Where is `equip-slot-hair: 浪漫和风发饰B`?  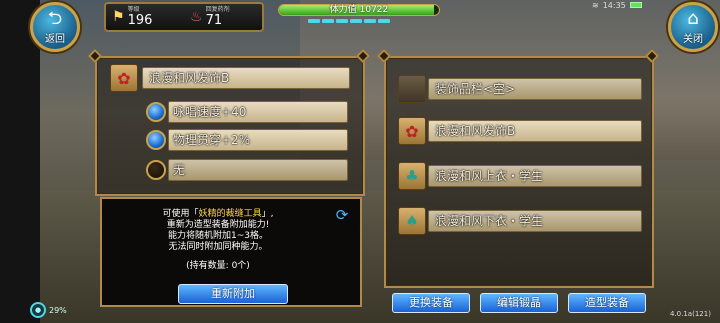
equip-slot-hair: 浪漫和风发饰B is located at coordinates (535, 131).